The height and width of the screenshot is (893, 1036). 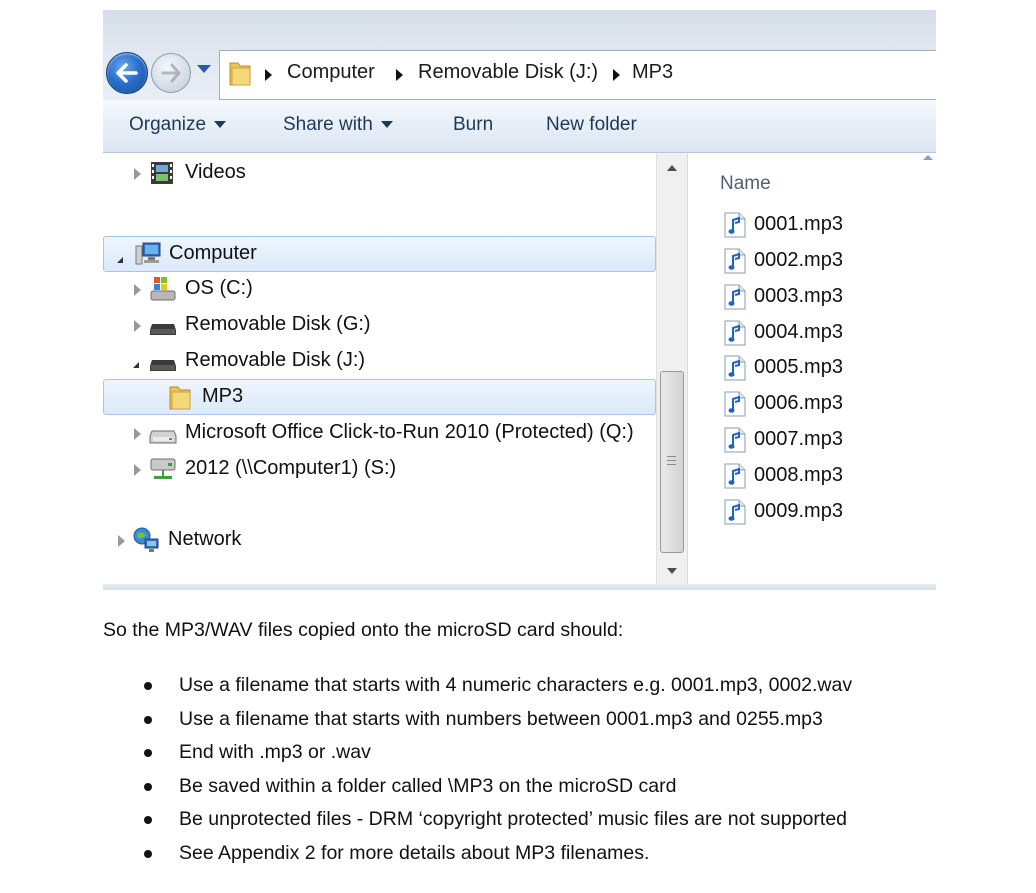 I want to click on address-box: Computer Removable Disk (J:) MP3, so click(x=577, y=75).